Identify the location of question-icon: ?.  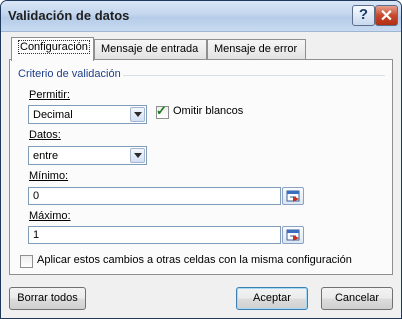
(363, 14).